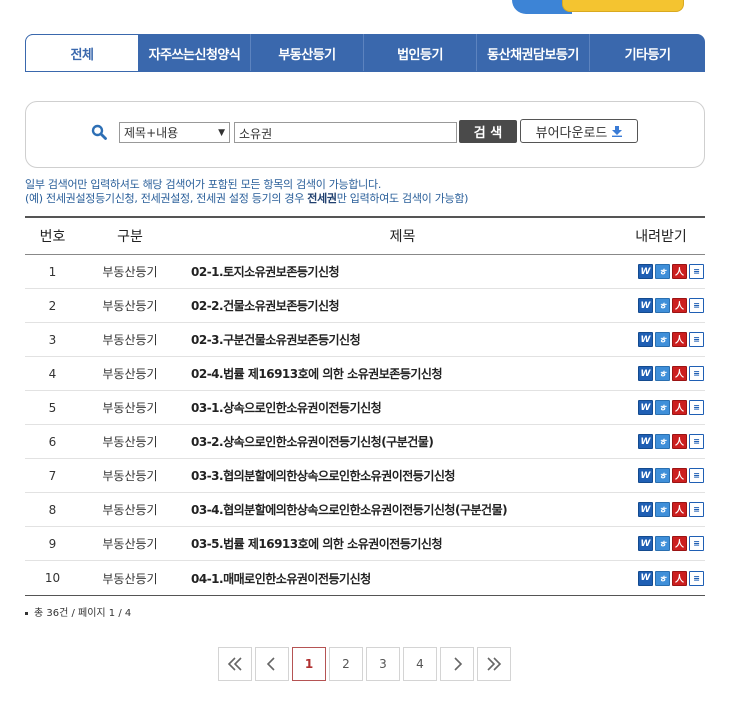 This screenshot has height=709, width=742. Describe the element at coordinates (457, 664) in the screenshot. I see `next-page-button` at that location.